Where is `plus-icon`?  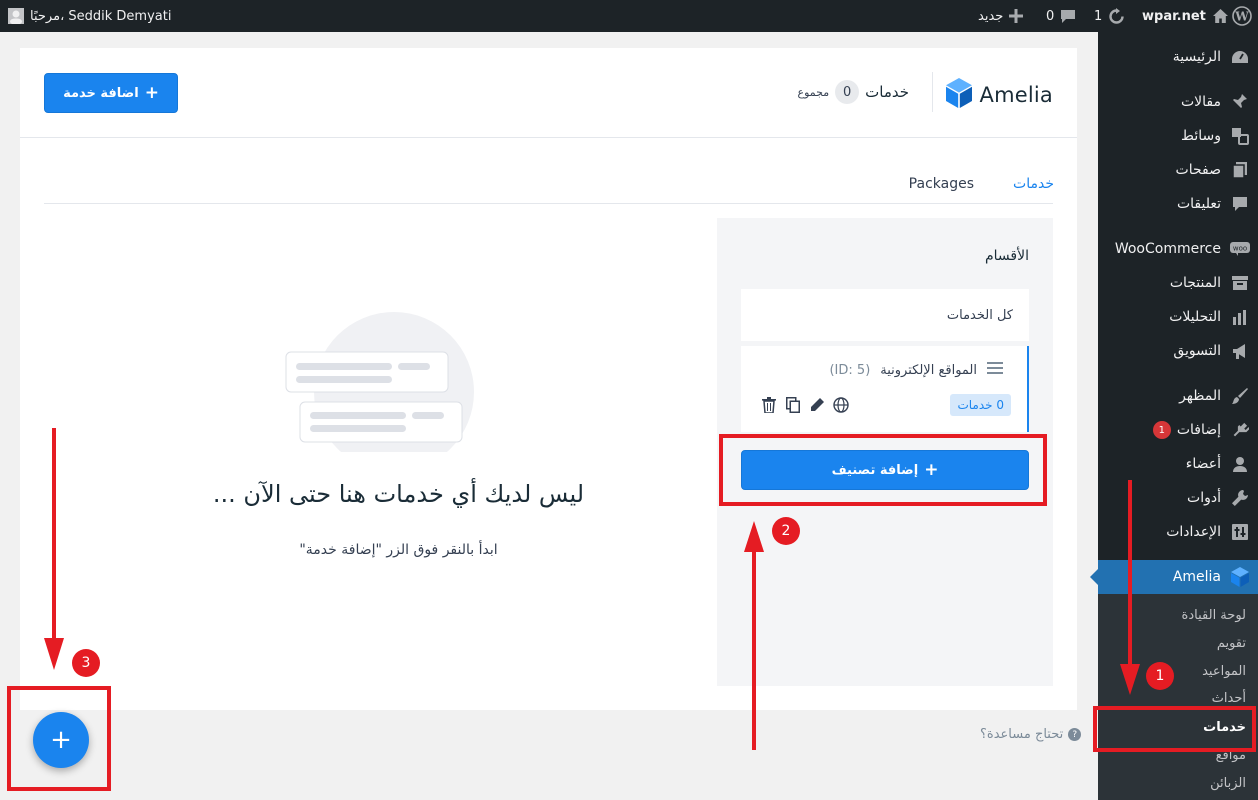 plus-icon is located at coordinates (1016, 16).